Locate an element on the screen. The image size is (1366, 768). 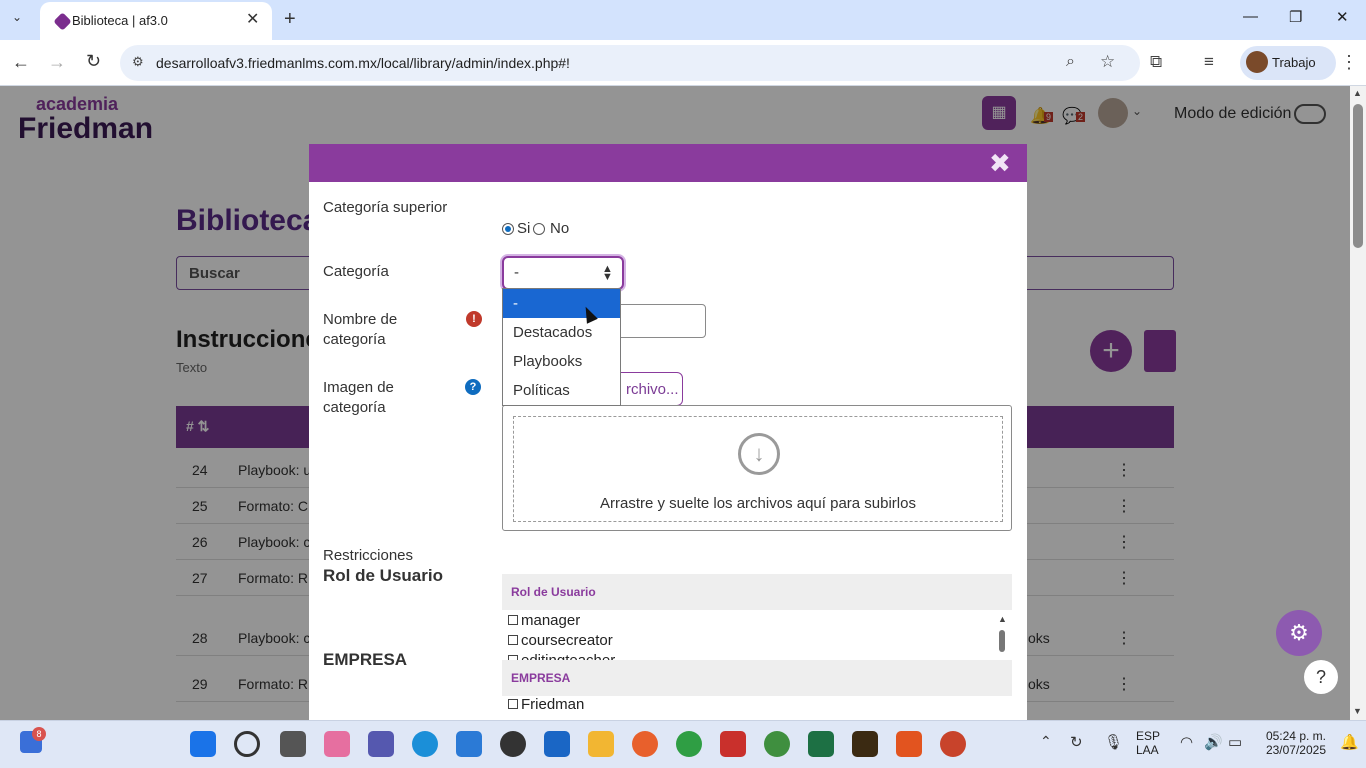
restrictions-label: Restricciones is located at coordinates (368, 555).